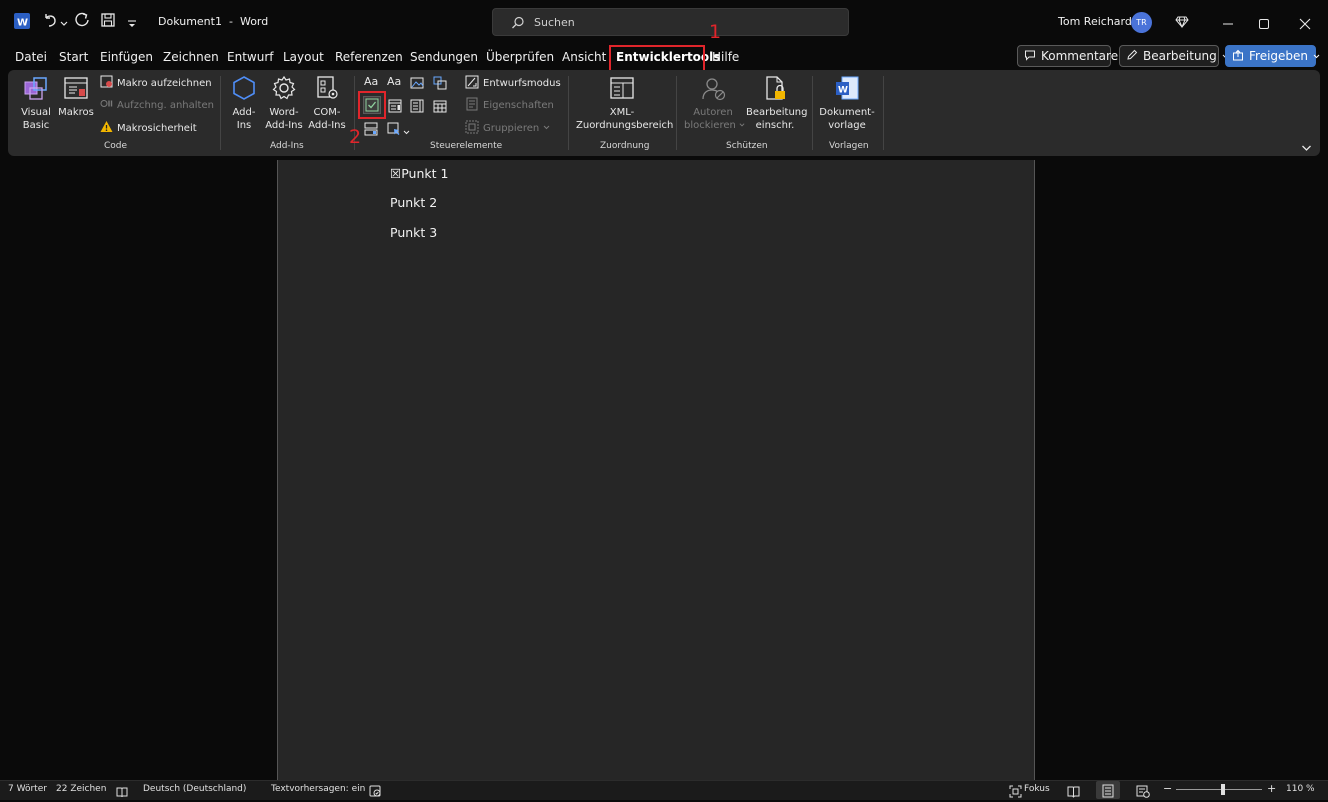  What do you see at coordinates (395, 107) in the screenshot?
I see `combo-box-control-button` at bounding box center [395, 107].